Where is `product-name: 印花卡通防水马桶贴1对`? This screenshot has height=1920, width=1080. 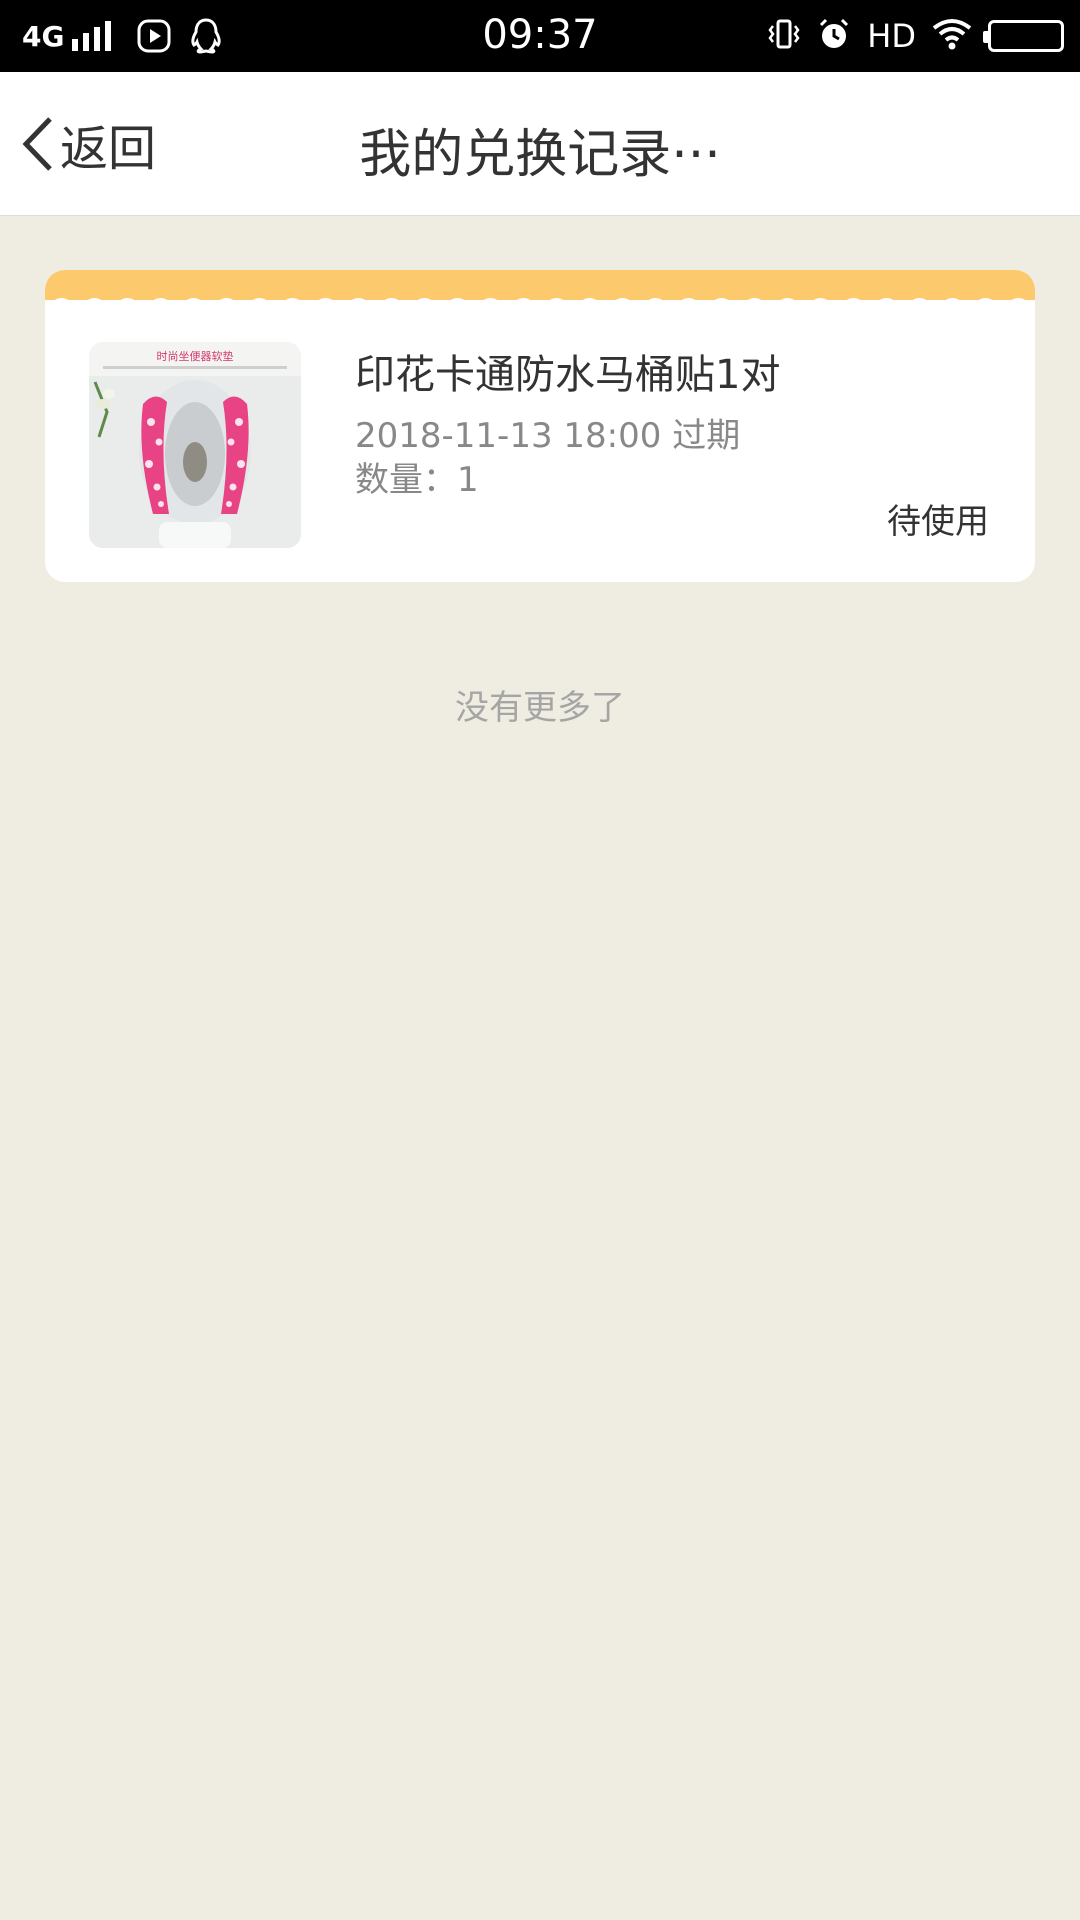
product-name: 印花卡通防水马桶贴1对 is located at coordinates (568, 375).